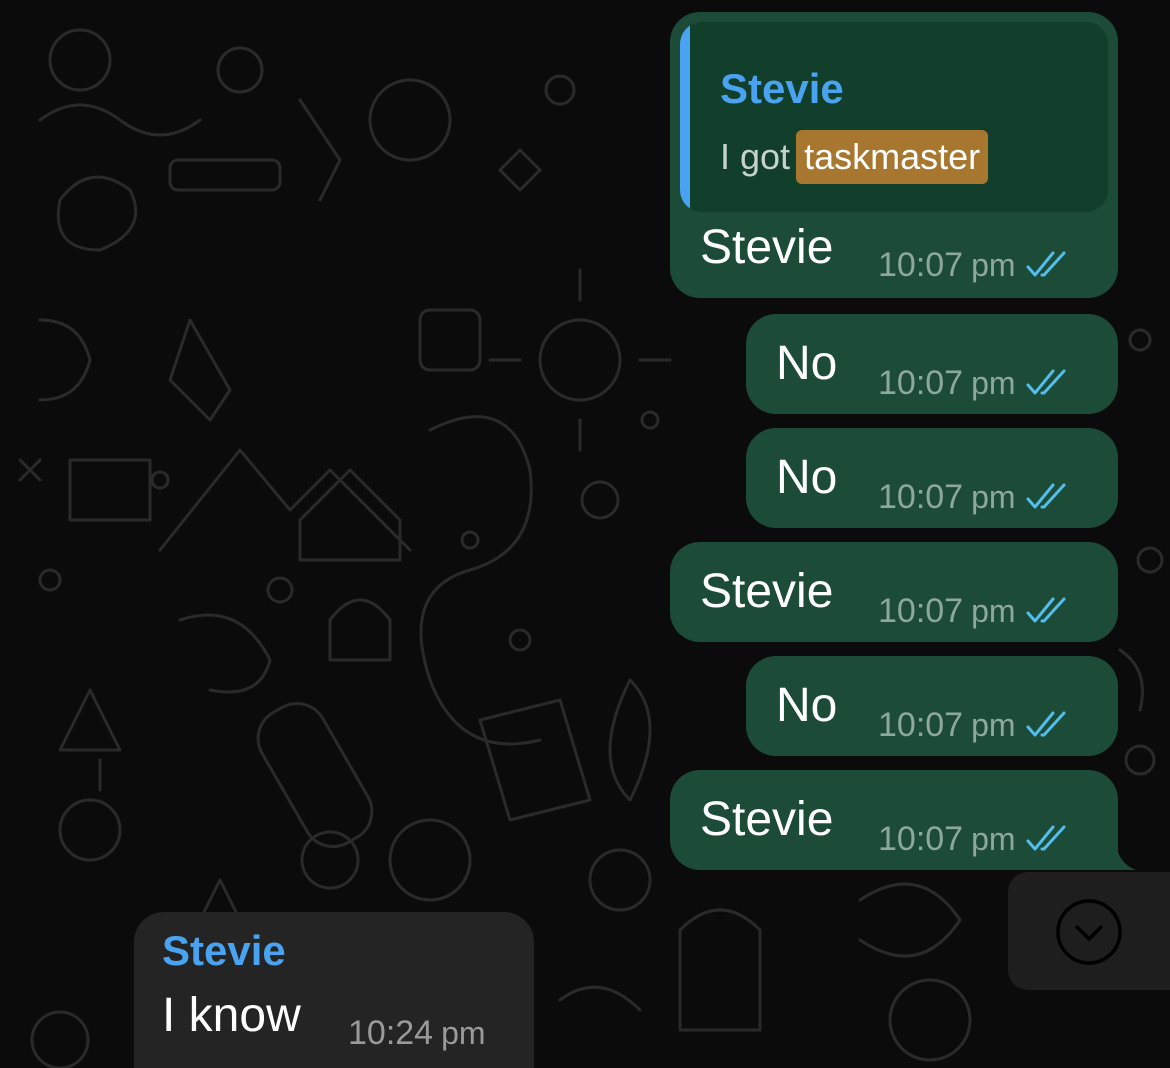  I want to click on message-bubble-incoming: Stevie I know 10:24 pm, so click(334, 990).